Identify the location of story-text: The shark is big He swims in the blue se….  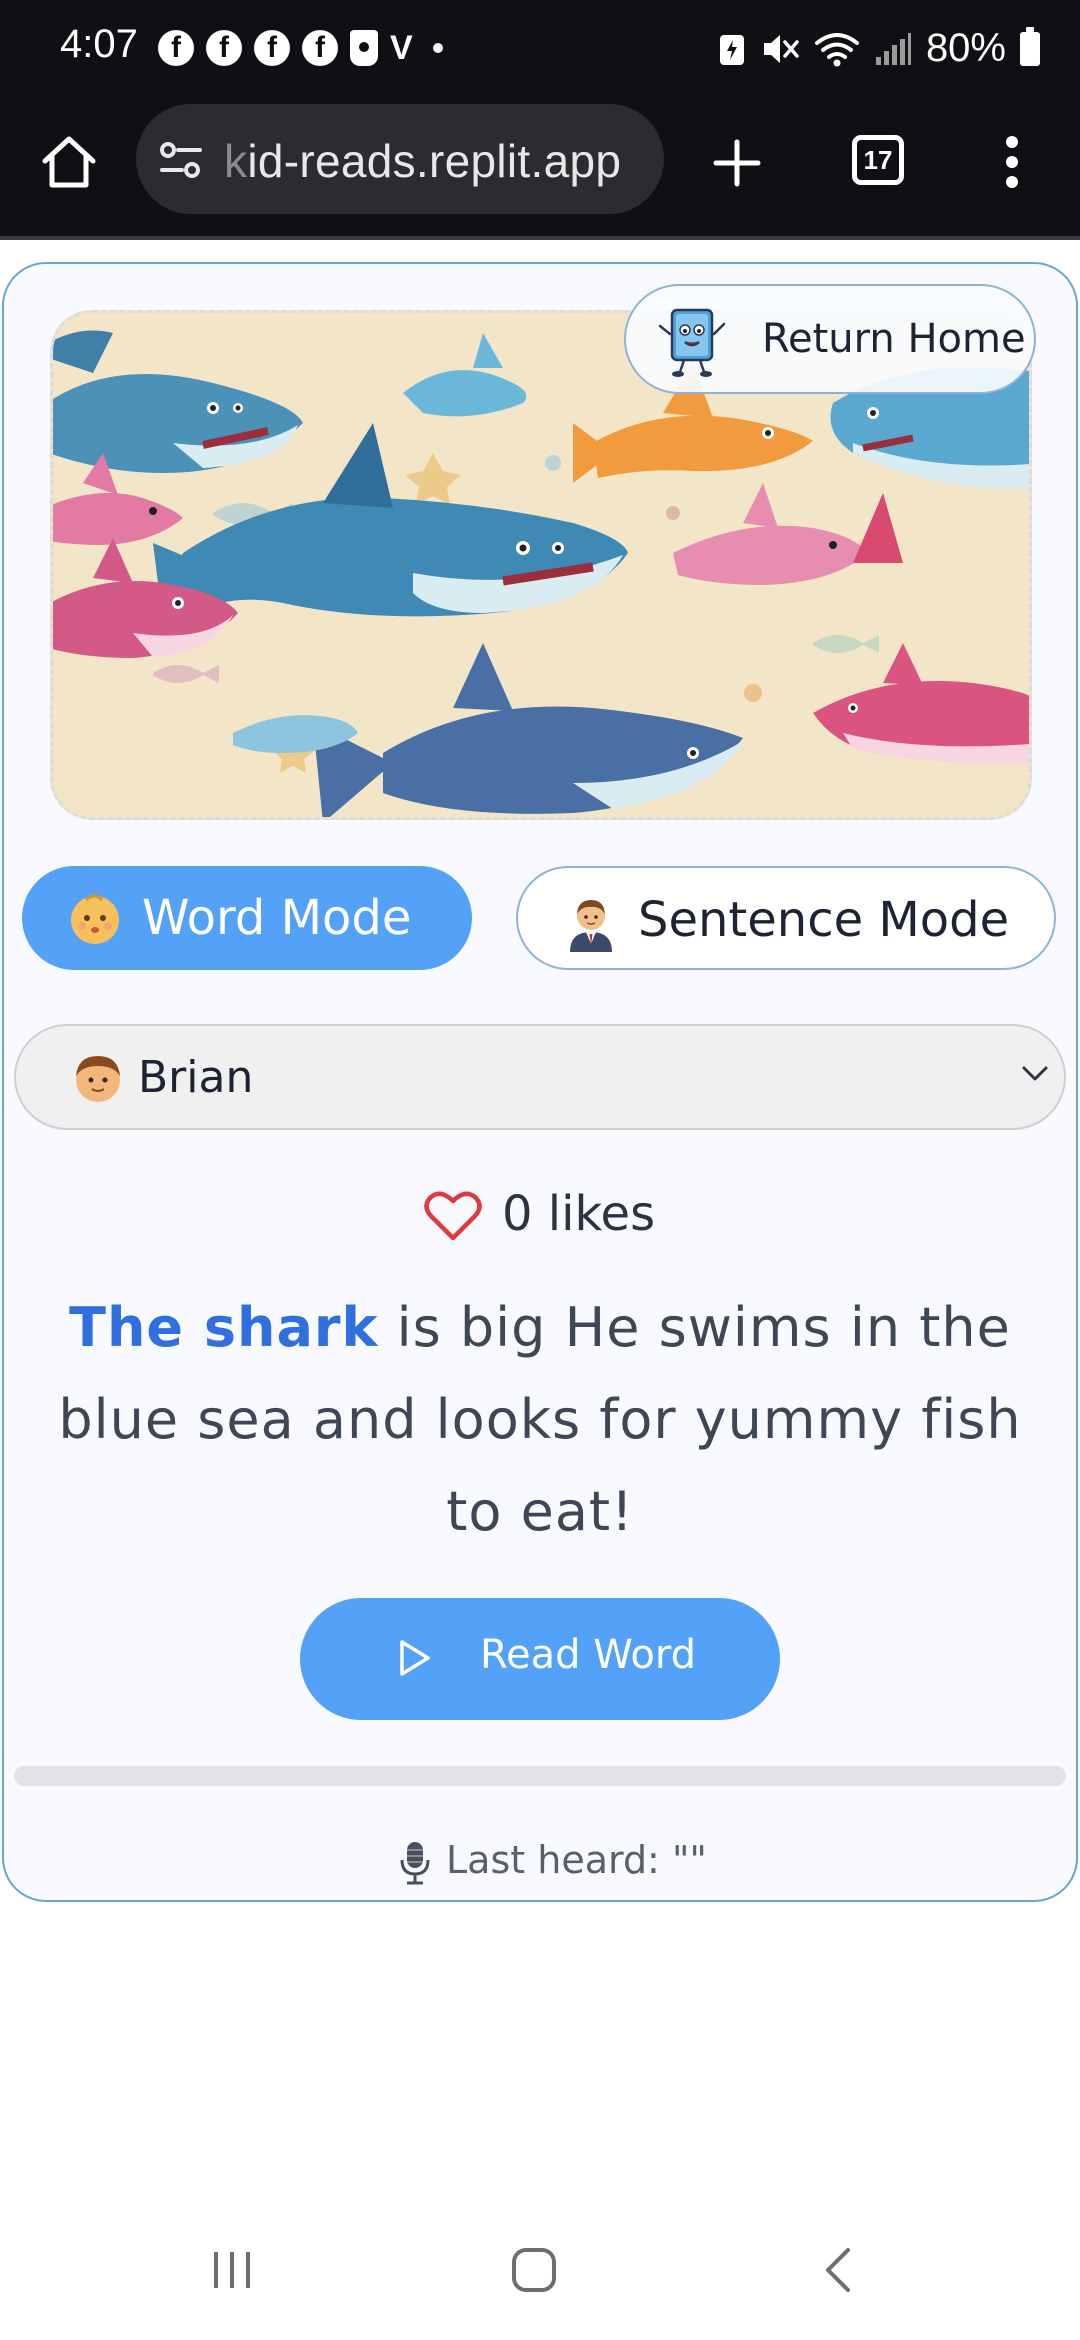
(540, 1420).